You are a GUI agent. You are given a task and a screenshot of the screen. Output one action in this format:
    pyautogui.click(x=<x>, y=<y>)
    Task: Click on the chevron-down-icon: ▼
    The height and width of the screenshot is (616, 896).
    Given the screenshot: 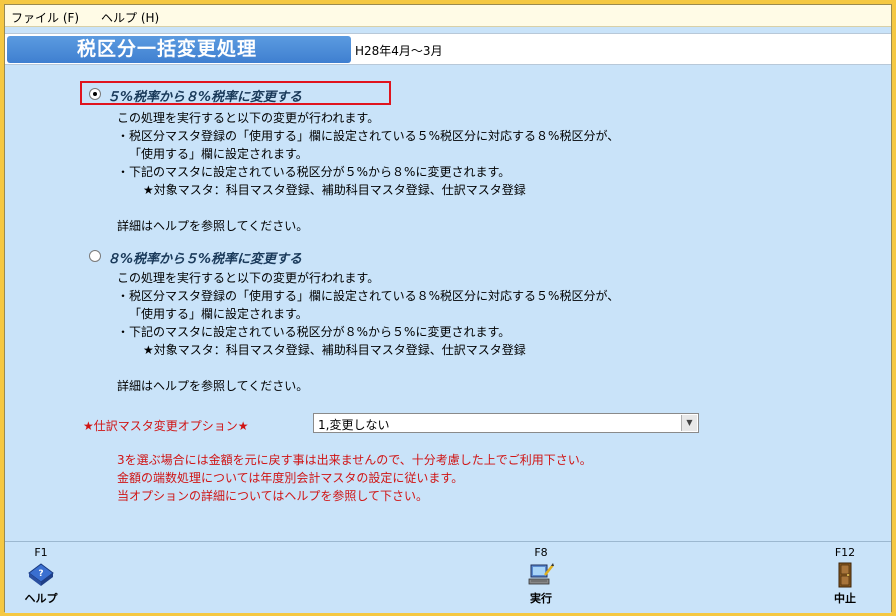 What is the action you would take?
    pyautogui.click(x=689, y=423)
    